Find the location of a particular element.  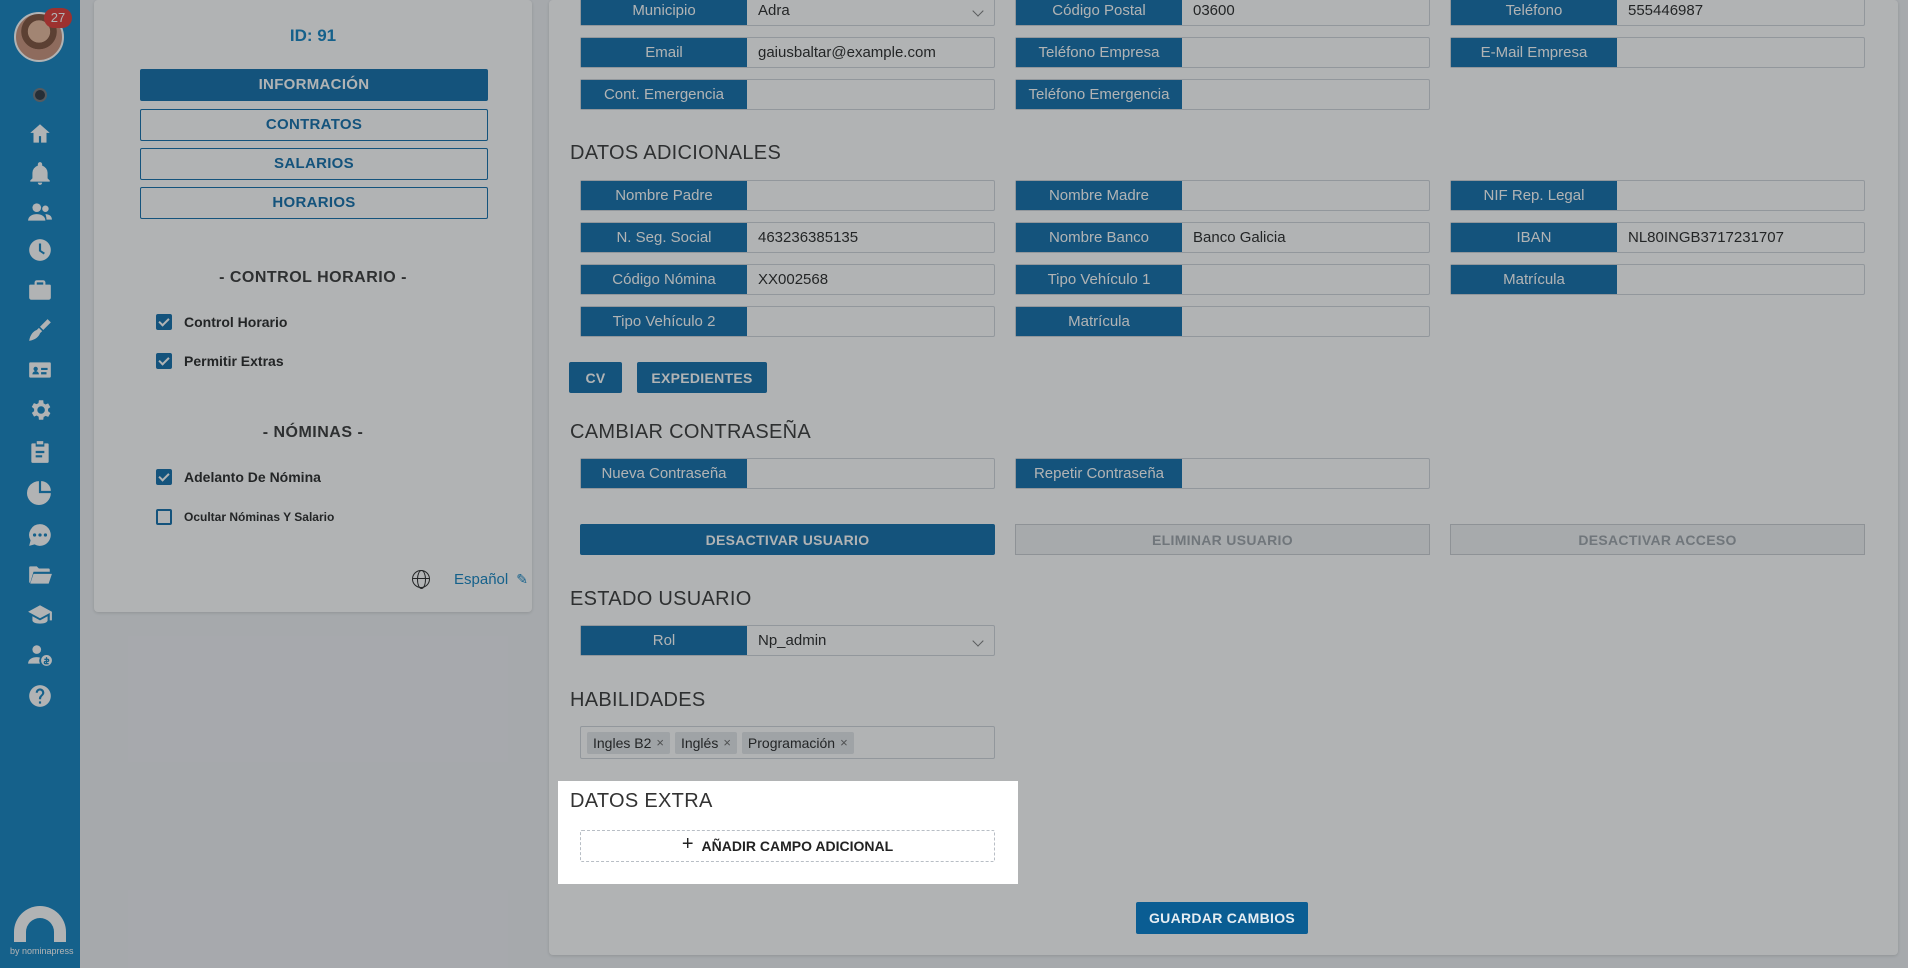

control-horario-checkbox-row: Control Horario is located at coordinates (221, 322).